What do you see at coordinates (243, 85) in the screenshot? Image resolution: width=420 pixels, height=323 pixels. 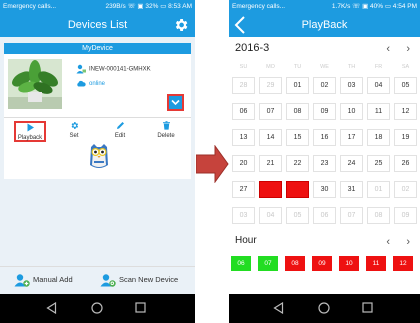 I see `calendar-day: 28` at bounding box center [243, 85].